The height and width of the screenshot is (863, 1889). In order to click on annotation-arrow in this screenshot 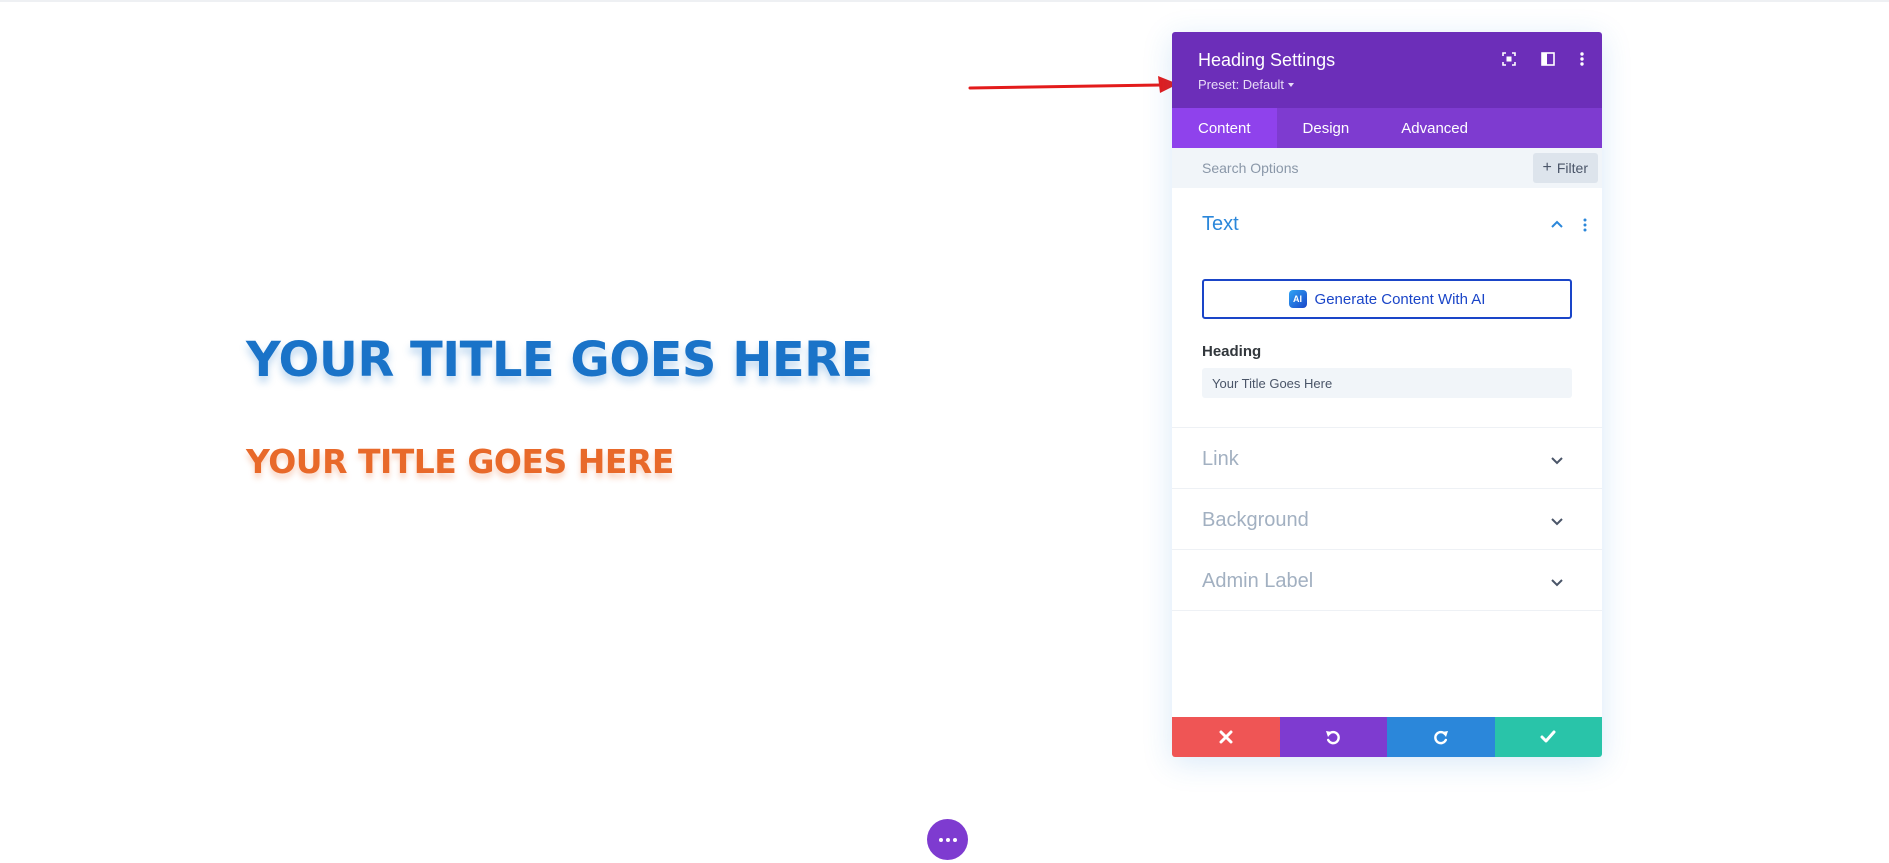, I will do `click(1073, 84)`.